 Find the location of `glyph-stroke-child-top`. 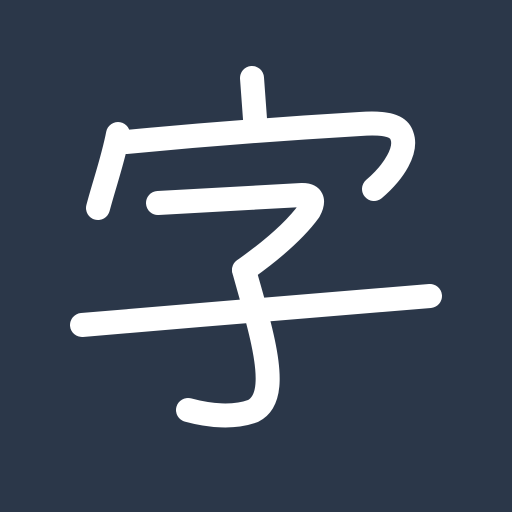

glyph-stroke-child-top is located at coordinates (235, 232).